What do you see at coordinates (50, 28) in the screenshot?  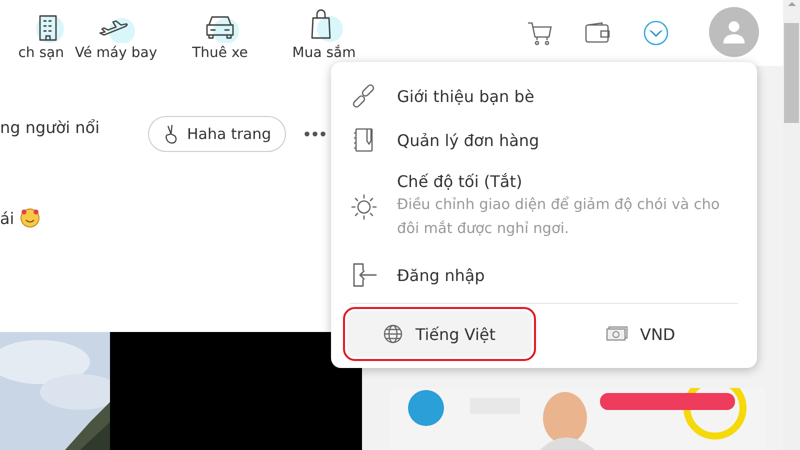 I see `building-icon` at bounding box center [50, 28].